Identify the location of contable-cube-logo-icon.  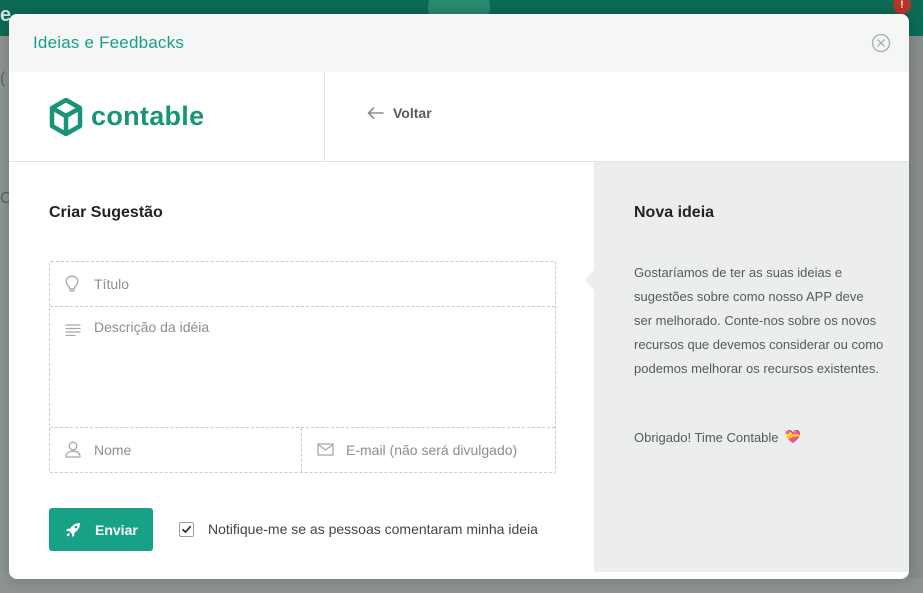
(66, 117).